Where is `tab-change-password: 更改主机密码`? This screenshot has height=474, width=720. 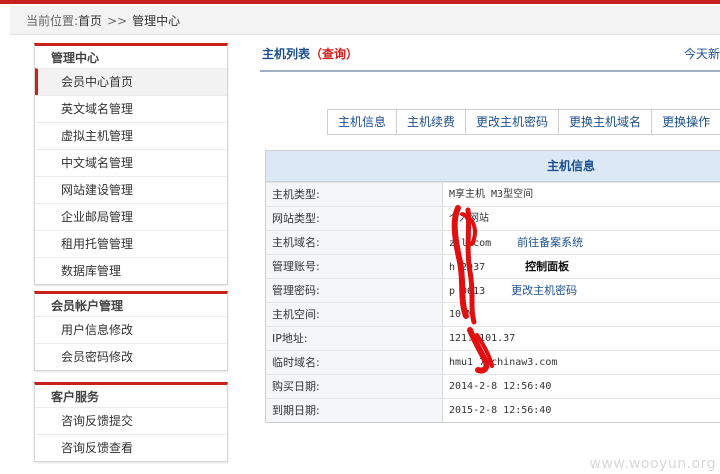
tab-change-password: 更改主机密码 is located at coordinates (513, 122).